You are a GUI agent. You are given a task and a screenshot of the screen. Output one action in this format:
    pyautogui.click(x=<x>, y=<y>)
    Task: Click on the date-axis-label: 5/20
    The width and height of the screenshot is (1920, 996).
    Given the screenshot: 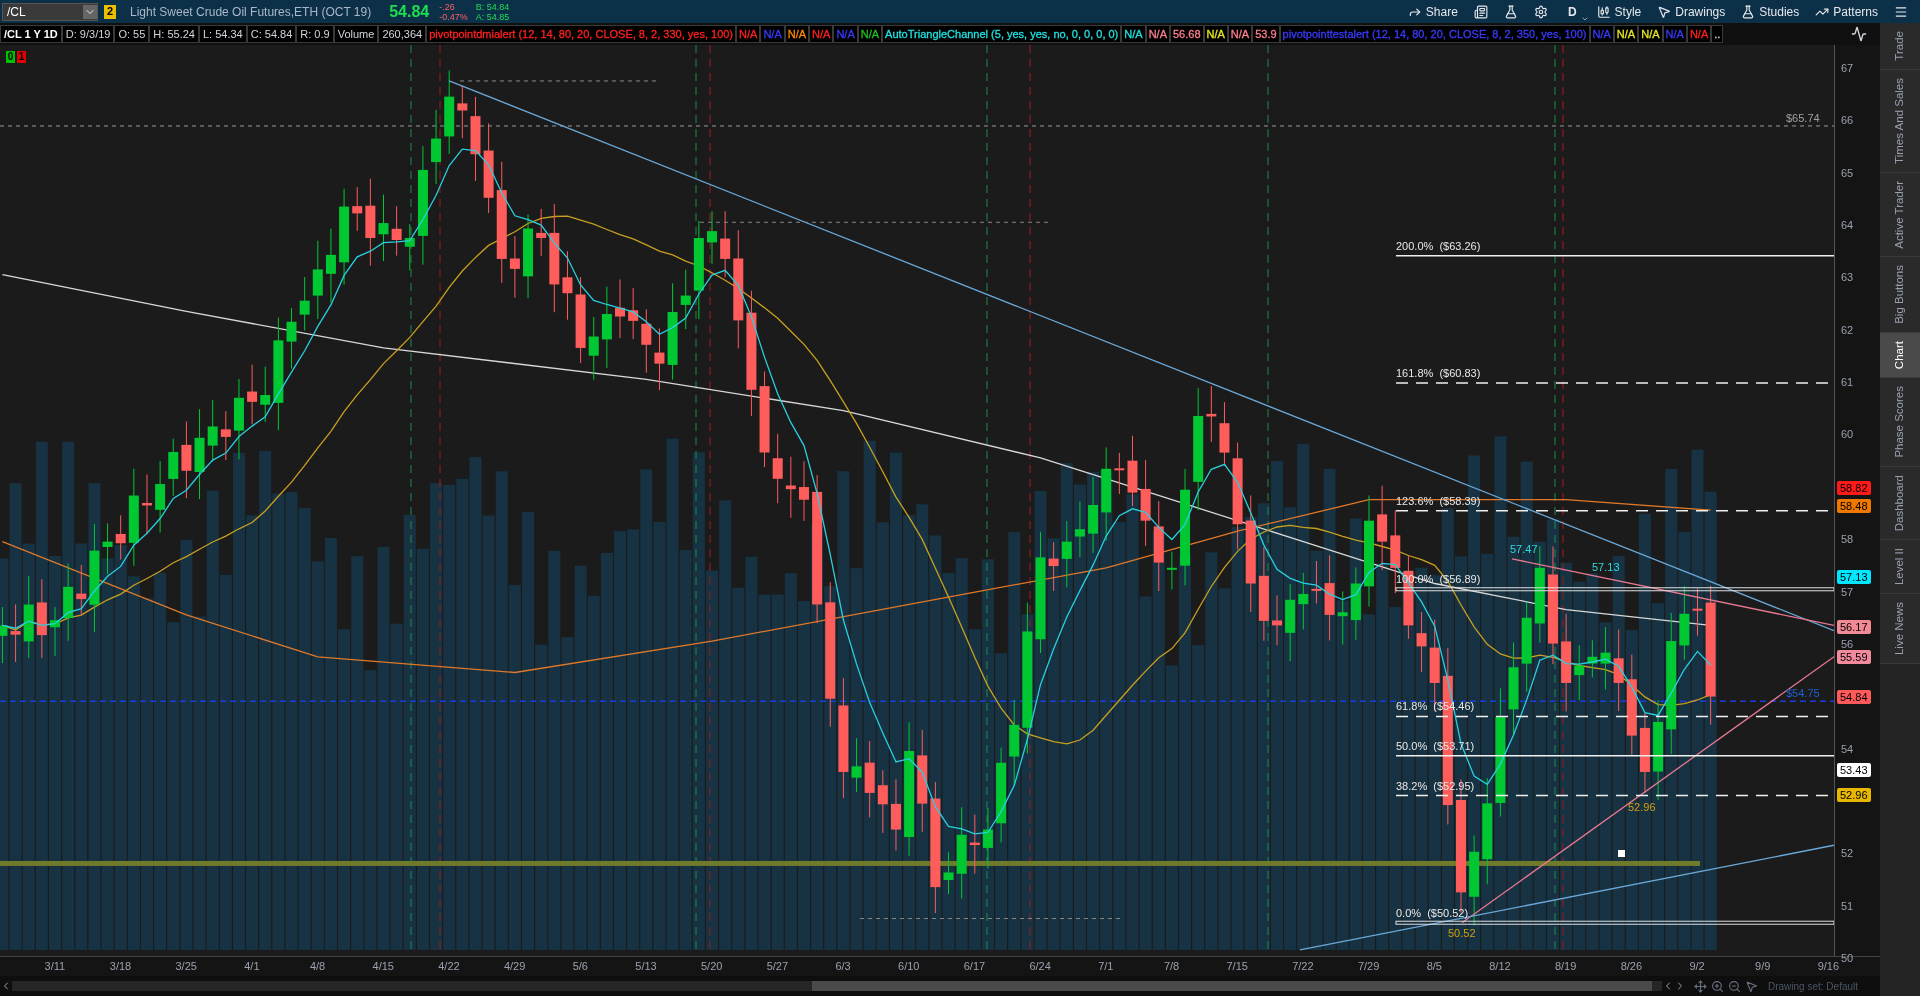 What is the action you would take?
    pyautogui.click(x=712, y=967)
    